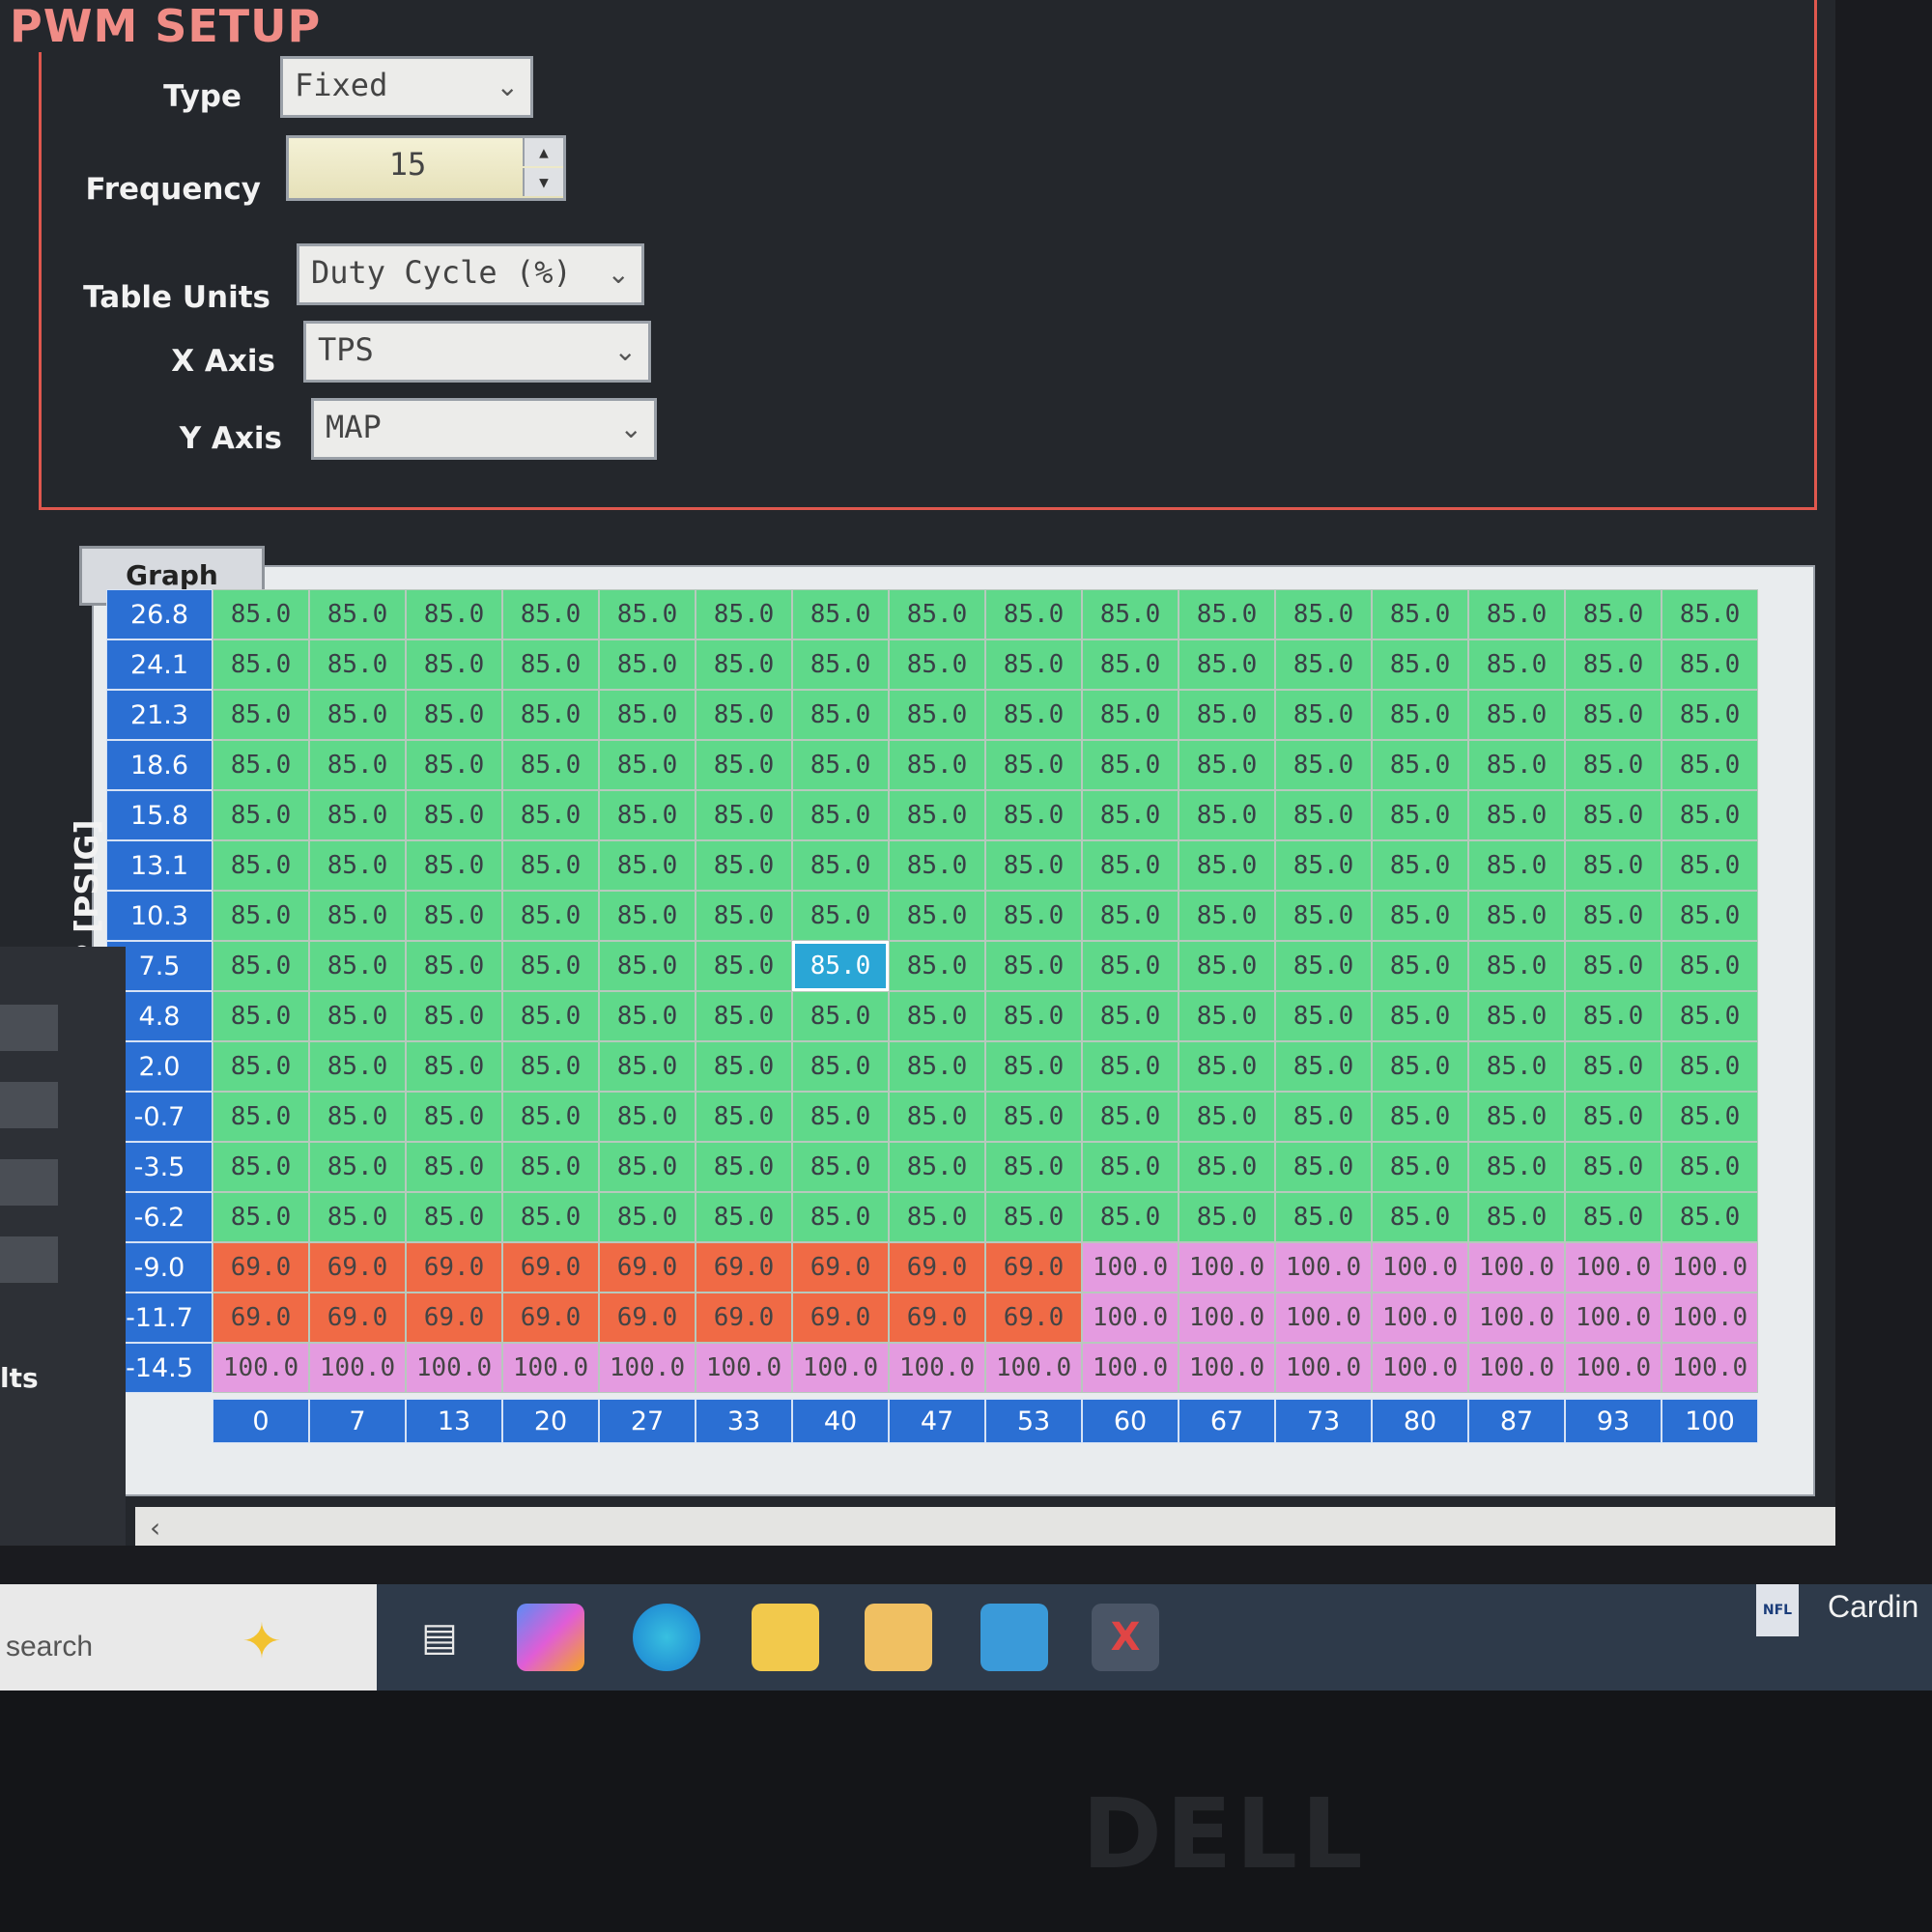  What do you see at coordinates (426, 168) in the screenshot?
I see `frequency-stepper: 15 ▲ ▼` at bounding box center [426, 168].